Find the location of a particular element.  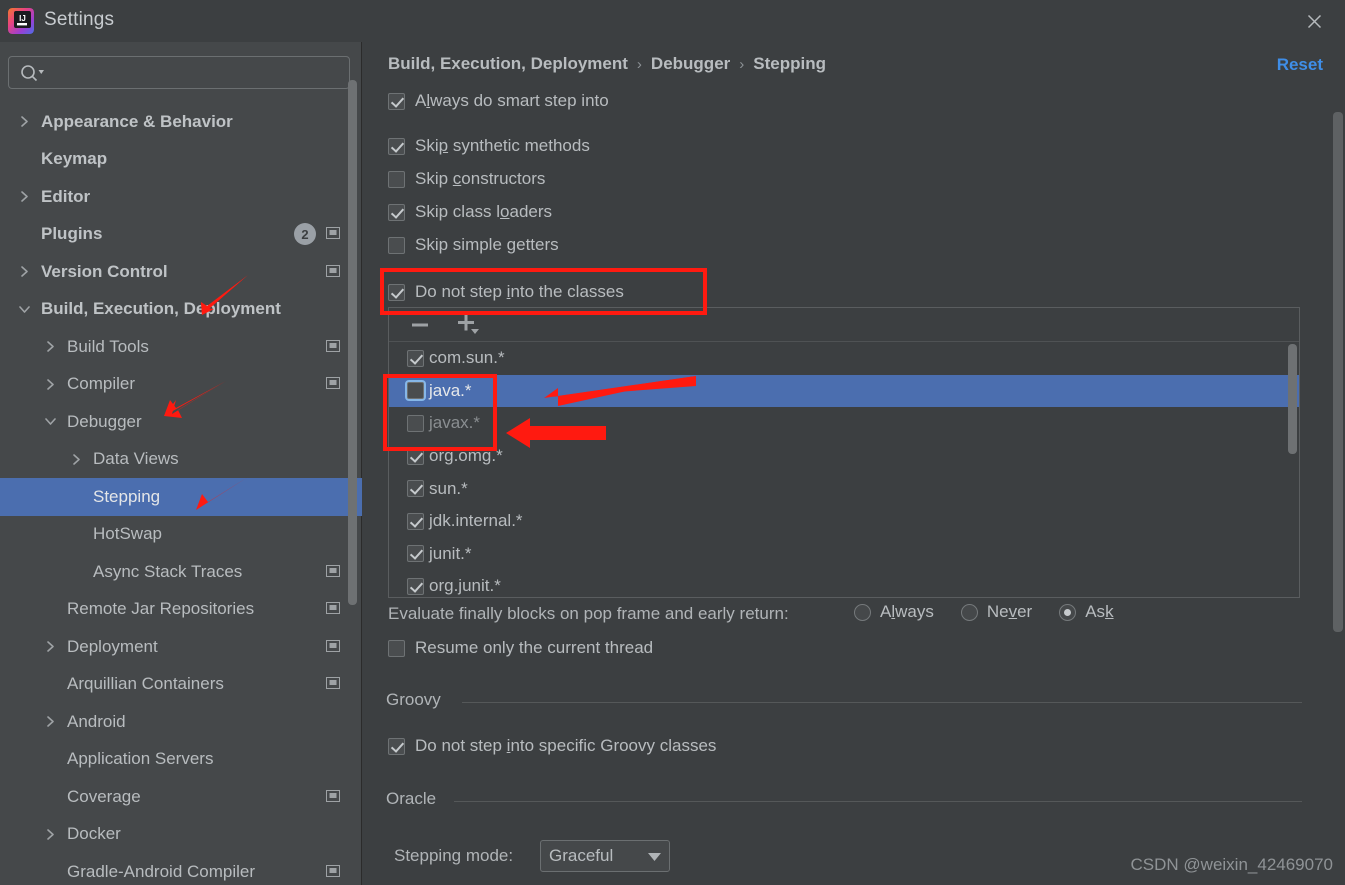

sidebar-item-stepping: Stepping is located at coordinates (181, 497).